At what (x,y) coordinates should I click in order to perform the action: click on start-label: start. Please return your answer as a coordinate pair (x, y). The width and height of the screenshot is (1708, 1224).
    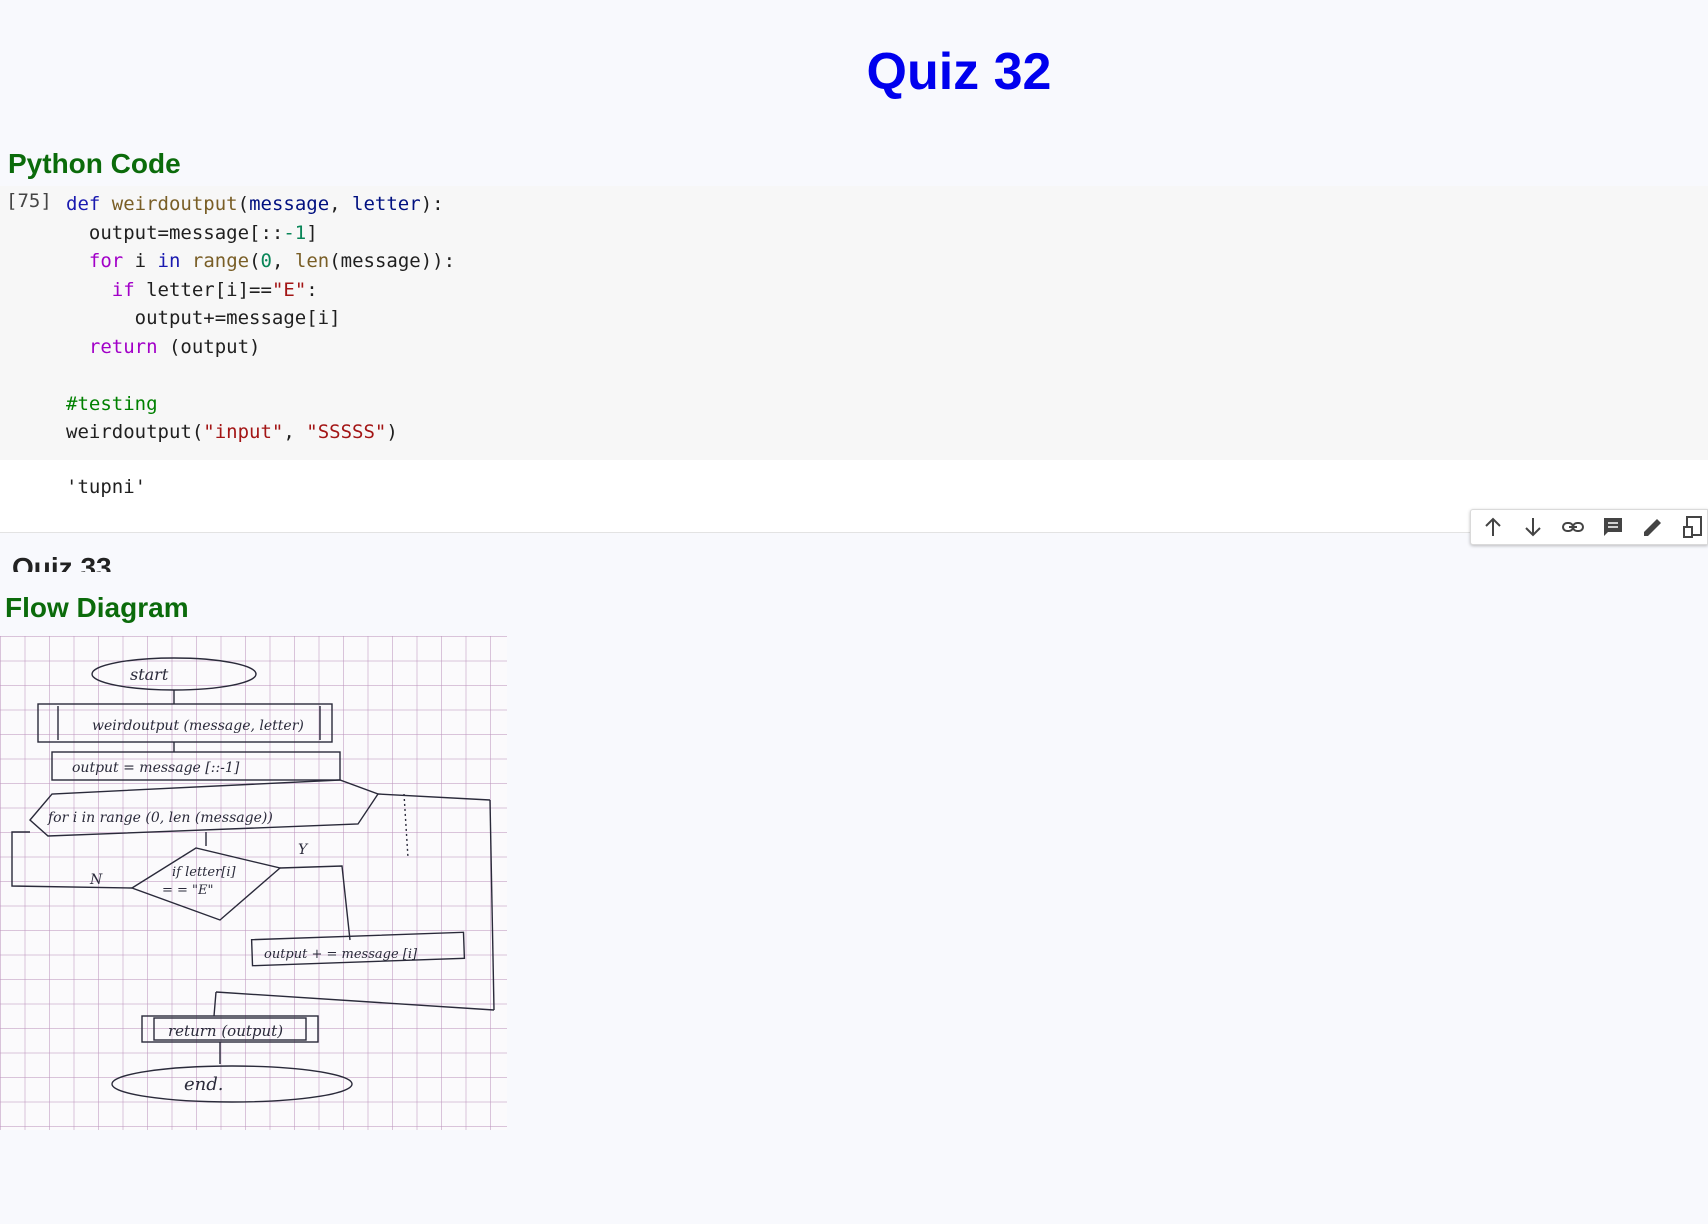
    Looking at the image, I should click on (149, 674).